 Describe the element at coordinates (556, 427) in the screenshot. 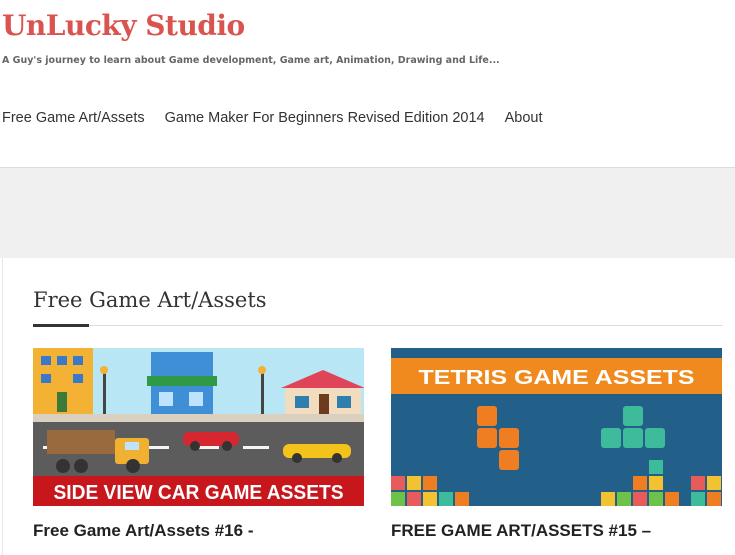

I see `post-thumbnail-tetris-assets: TETRIS GAME ASSETS` at that location.